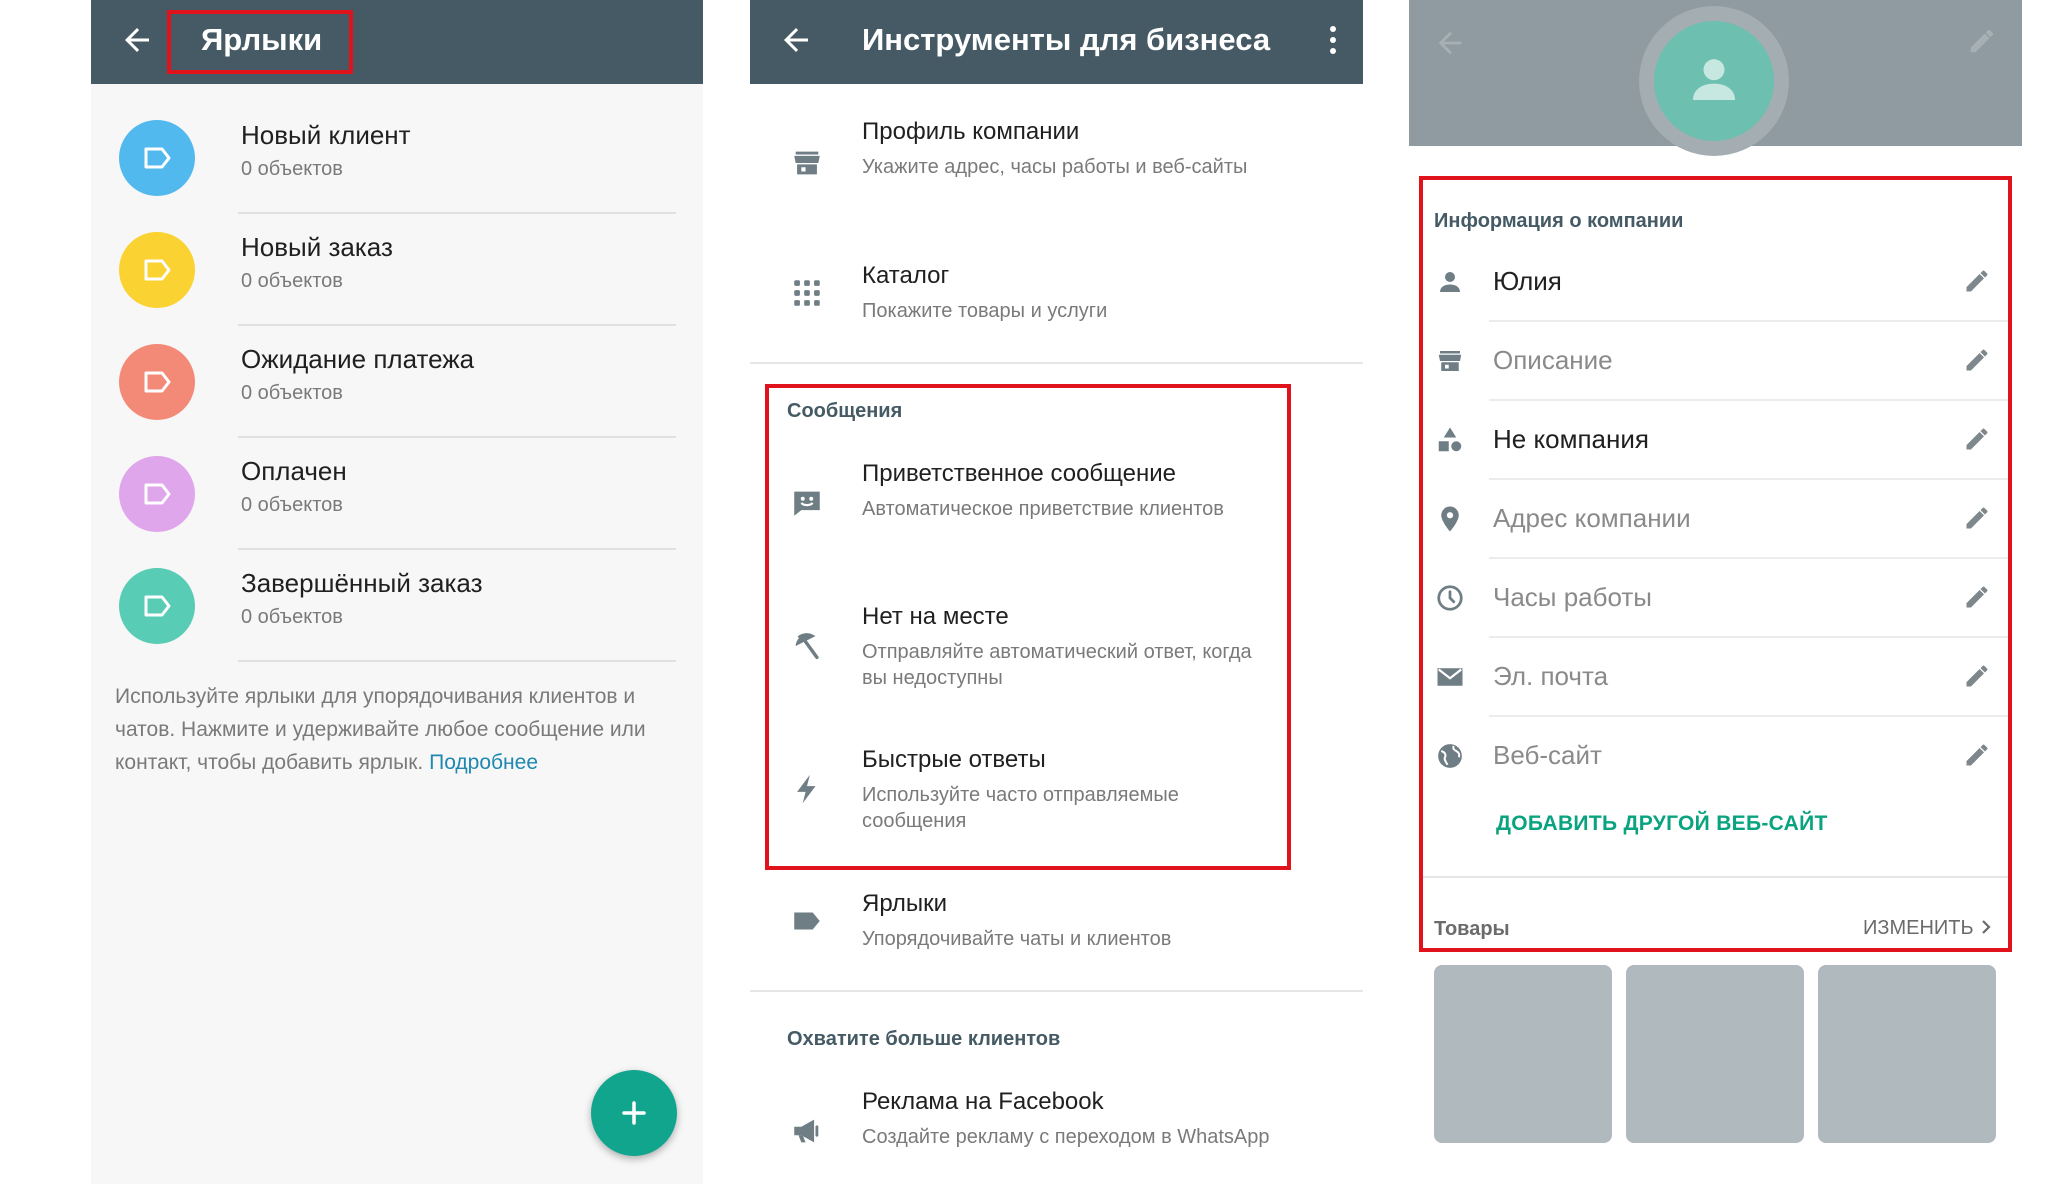 Image resolution: width=2048 pixels, height=1184 pixels. Describe the element at coordinates (397, 270) in the screenshot. I see `label-item: Новый заказ 0 объектов` at that location.